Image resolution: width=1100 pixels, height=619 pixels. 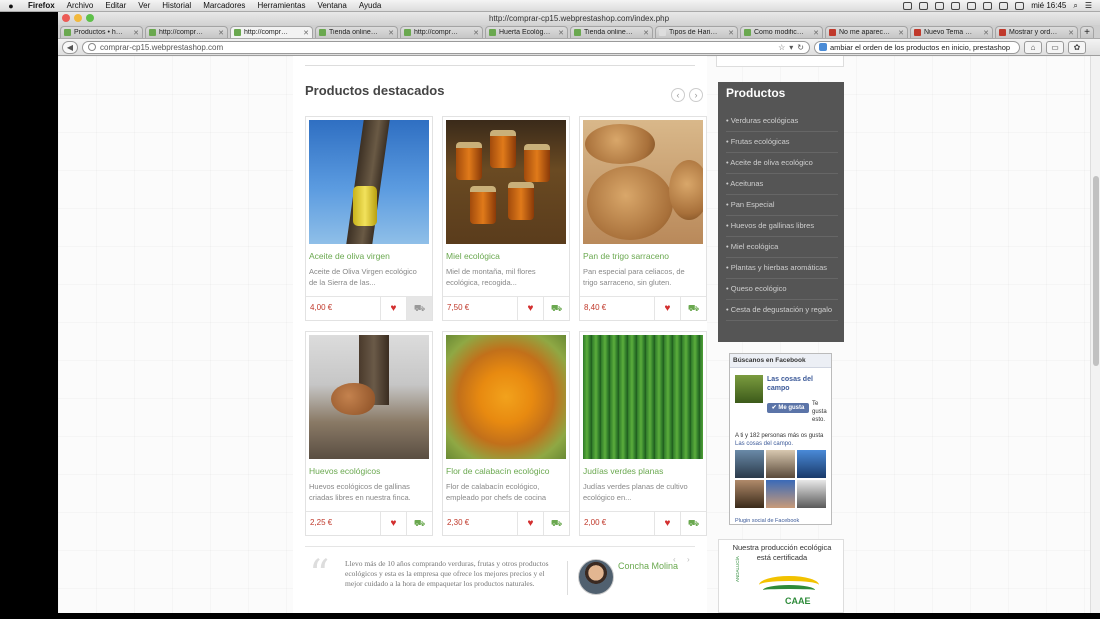 I want to click on bluetooth-icon, so click(x=972, y=5).